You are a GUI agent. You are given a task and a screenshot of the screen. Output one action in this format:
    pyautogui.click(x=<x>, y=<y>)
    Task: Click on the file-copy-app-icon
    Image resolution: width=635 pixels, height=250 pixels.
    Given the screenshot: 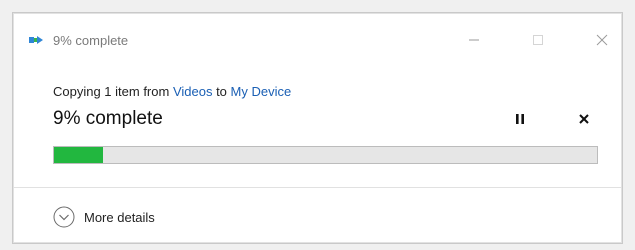 What is the action you would take?
    pyautogui.click(x=36, y=40)
    